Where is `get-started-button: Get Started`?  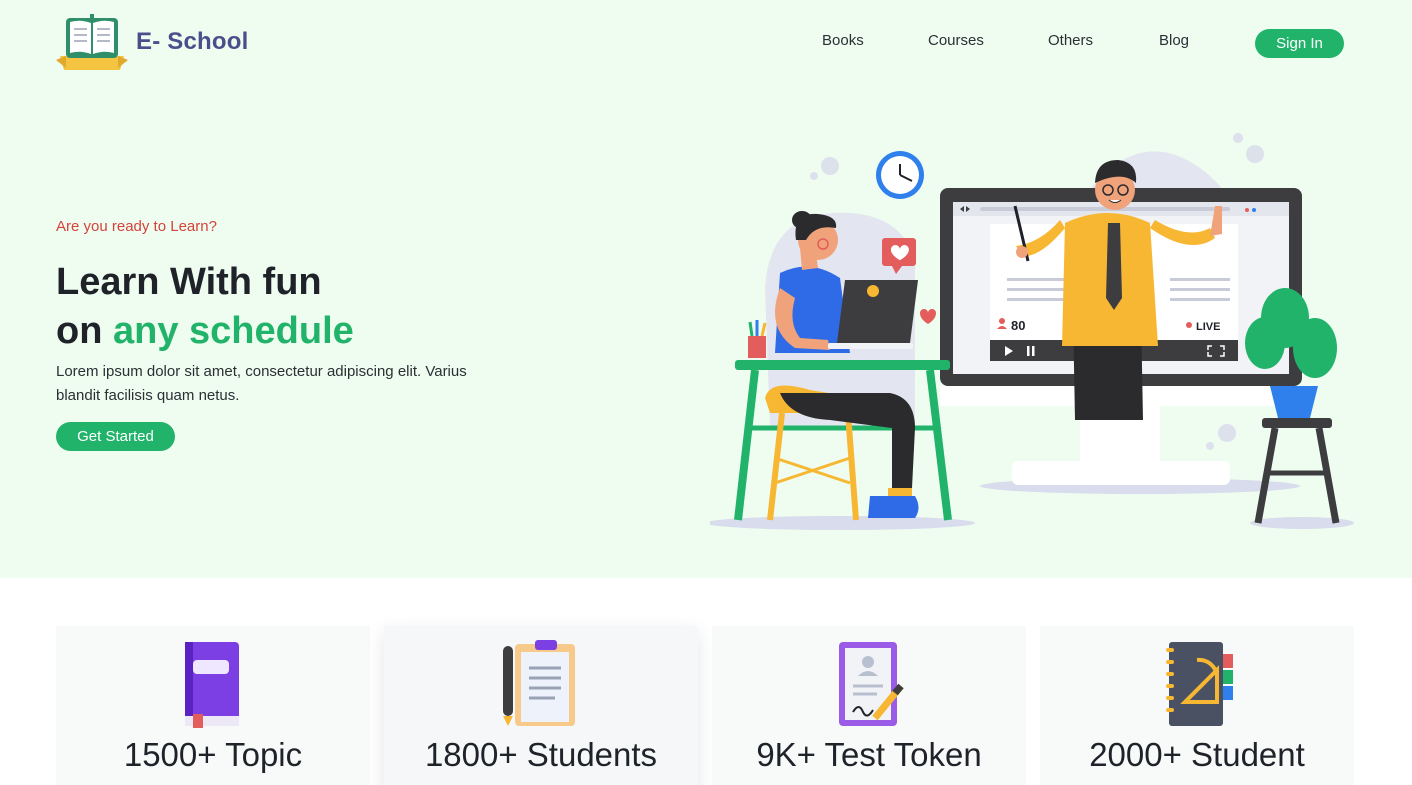
get-started-button: Get Started is located at coordinates (115, 436).